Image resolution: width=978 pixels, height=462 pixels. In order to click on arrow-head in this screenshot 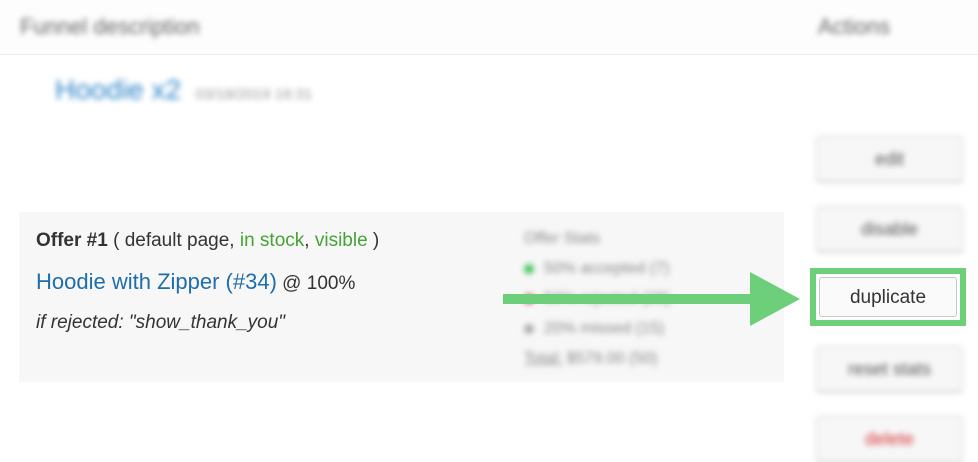, I will do `click(775, 299)`.